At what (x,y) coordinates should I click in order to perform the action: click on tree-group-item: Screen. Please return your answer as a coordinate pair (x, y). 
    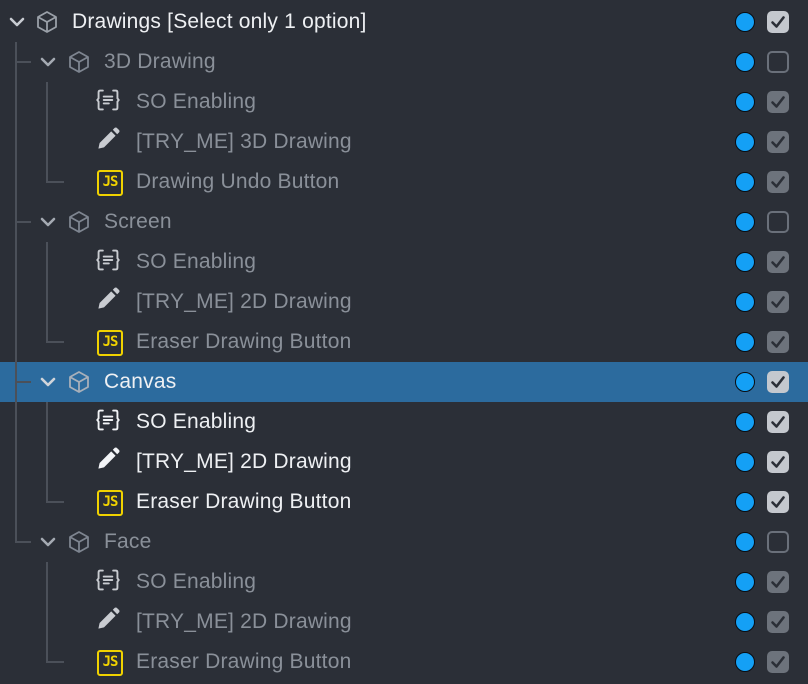
    Looking at the image, I should click on (404, 222).